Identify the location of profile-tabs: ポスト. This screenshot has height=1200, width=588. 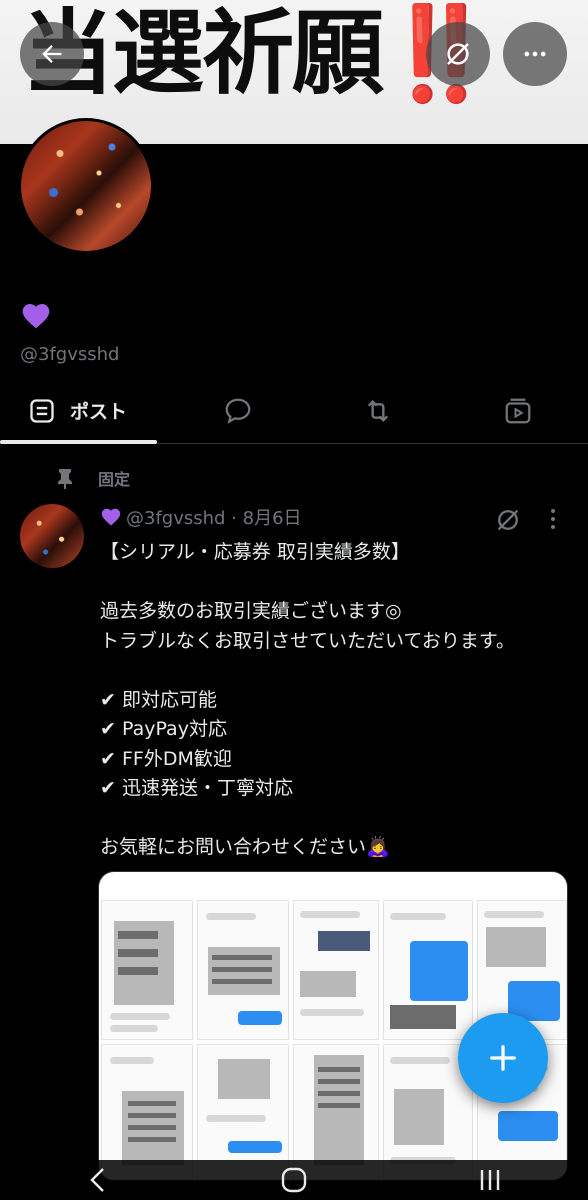
(294, 411).